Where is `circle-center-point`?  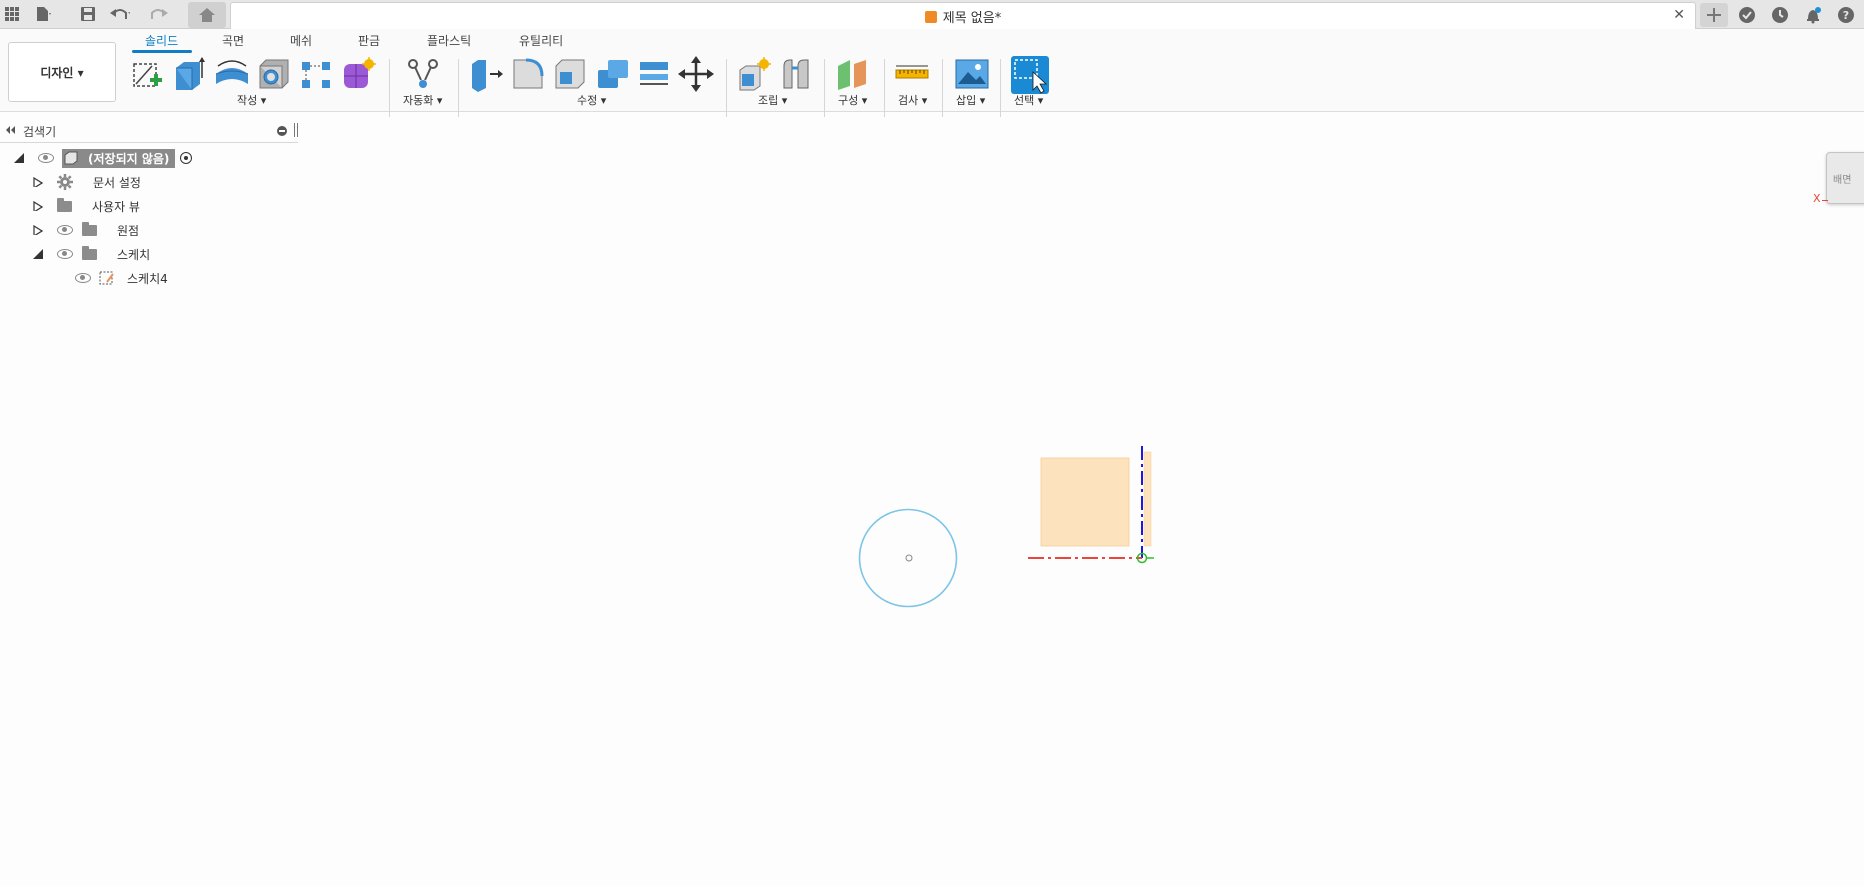 circle-center-point is located at coordinates (909, 558).